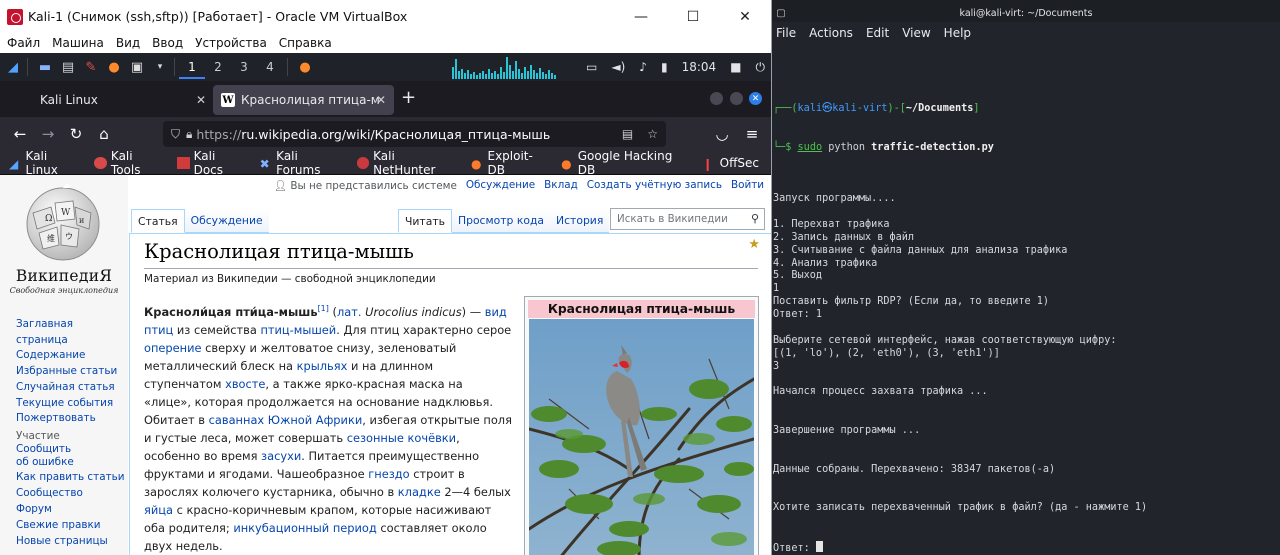 Image resolution: width=1280 pixels, height=555 pixels. What do you see at coordinates (173, 348) in the screenshot?
I see `link-plumage: оперение` at bounding box center [173, 348].